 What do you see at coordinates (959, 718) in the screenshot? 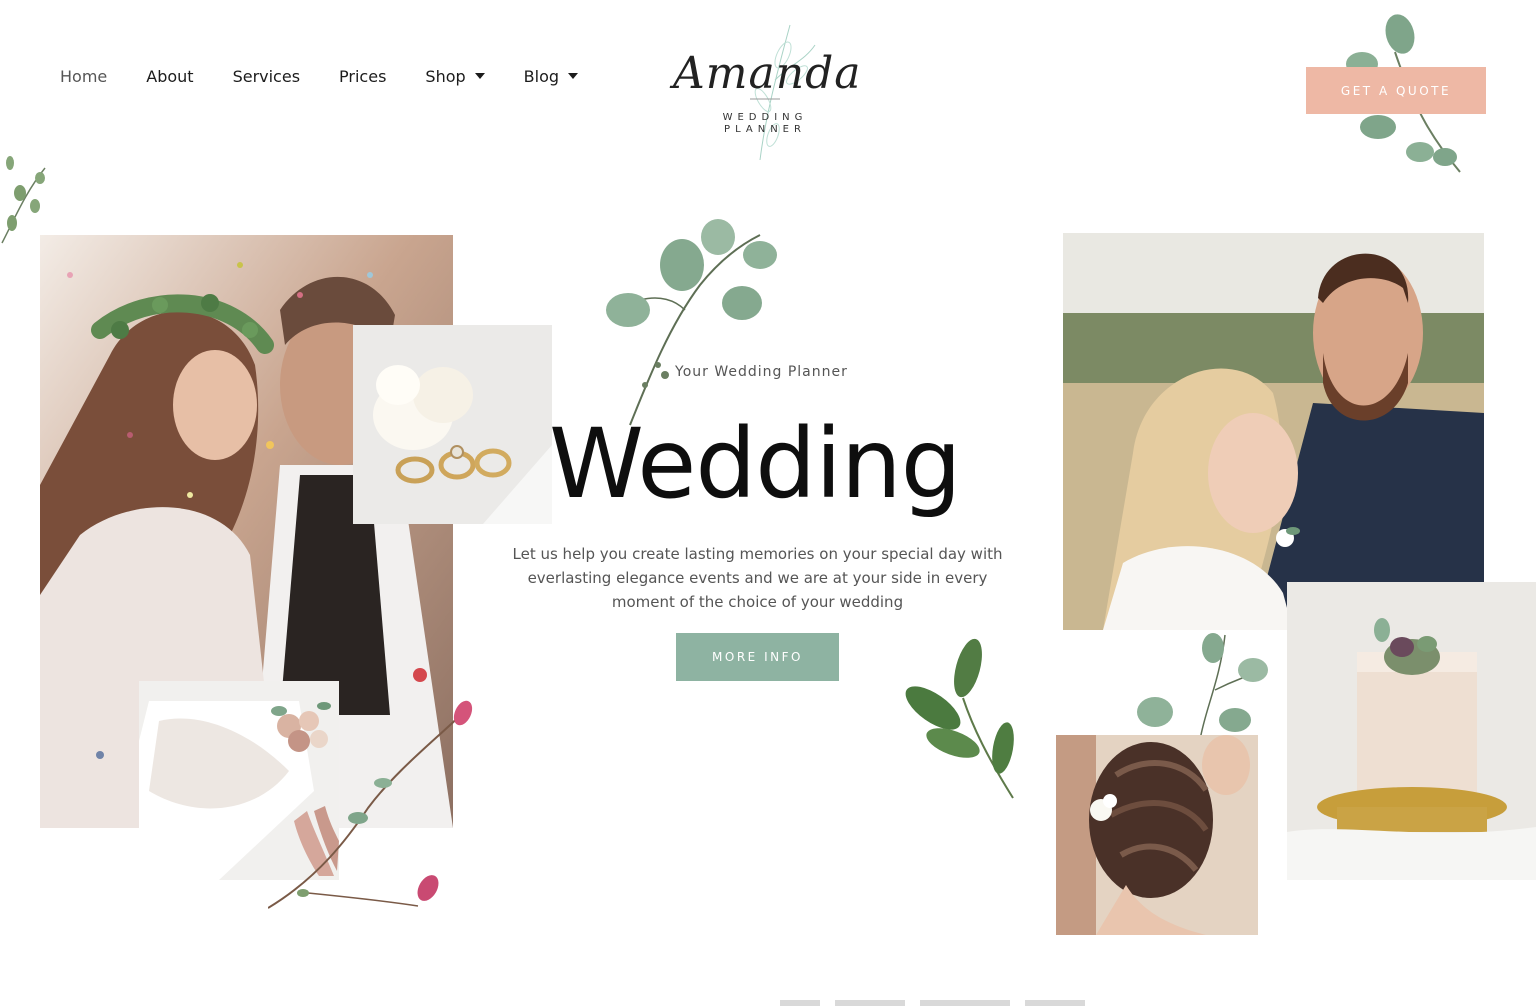
I see `green-leaf-icon` at bounding box center [959, 718].